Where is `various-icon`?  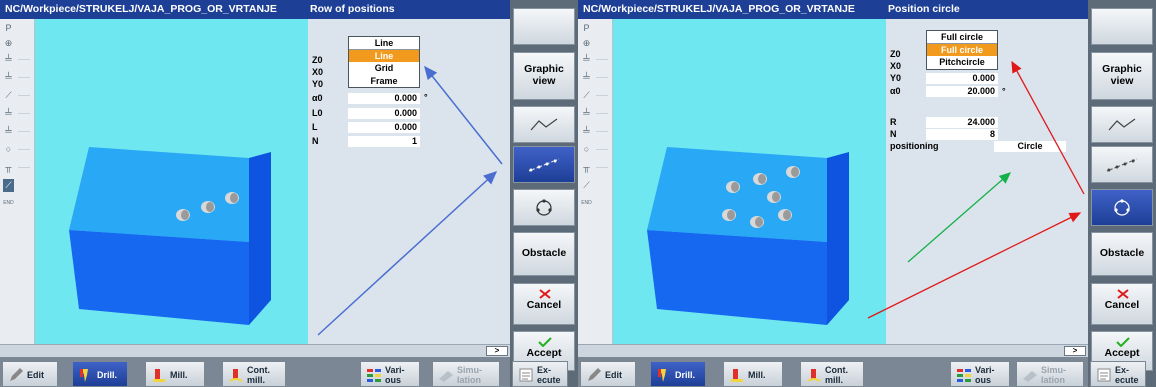 various-icon is located at coordinates (964, 375).